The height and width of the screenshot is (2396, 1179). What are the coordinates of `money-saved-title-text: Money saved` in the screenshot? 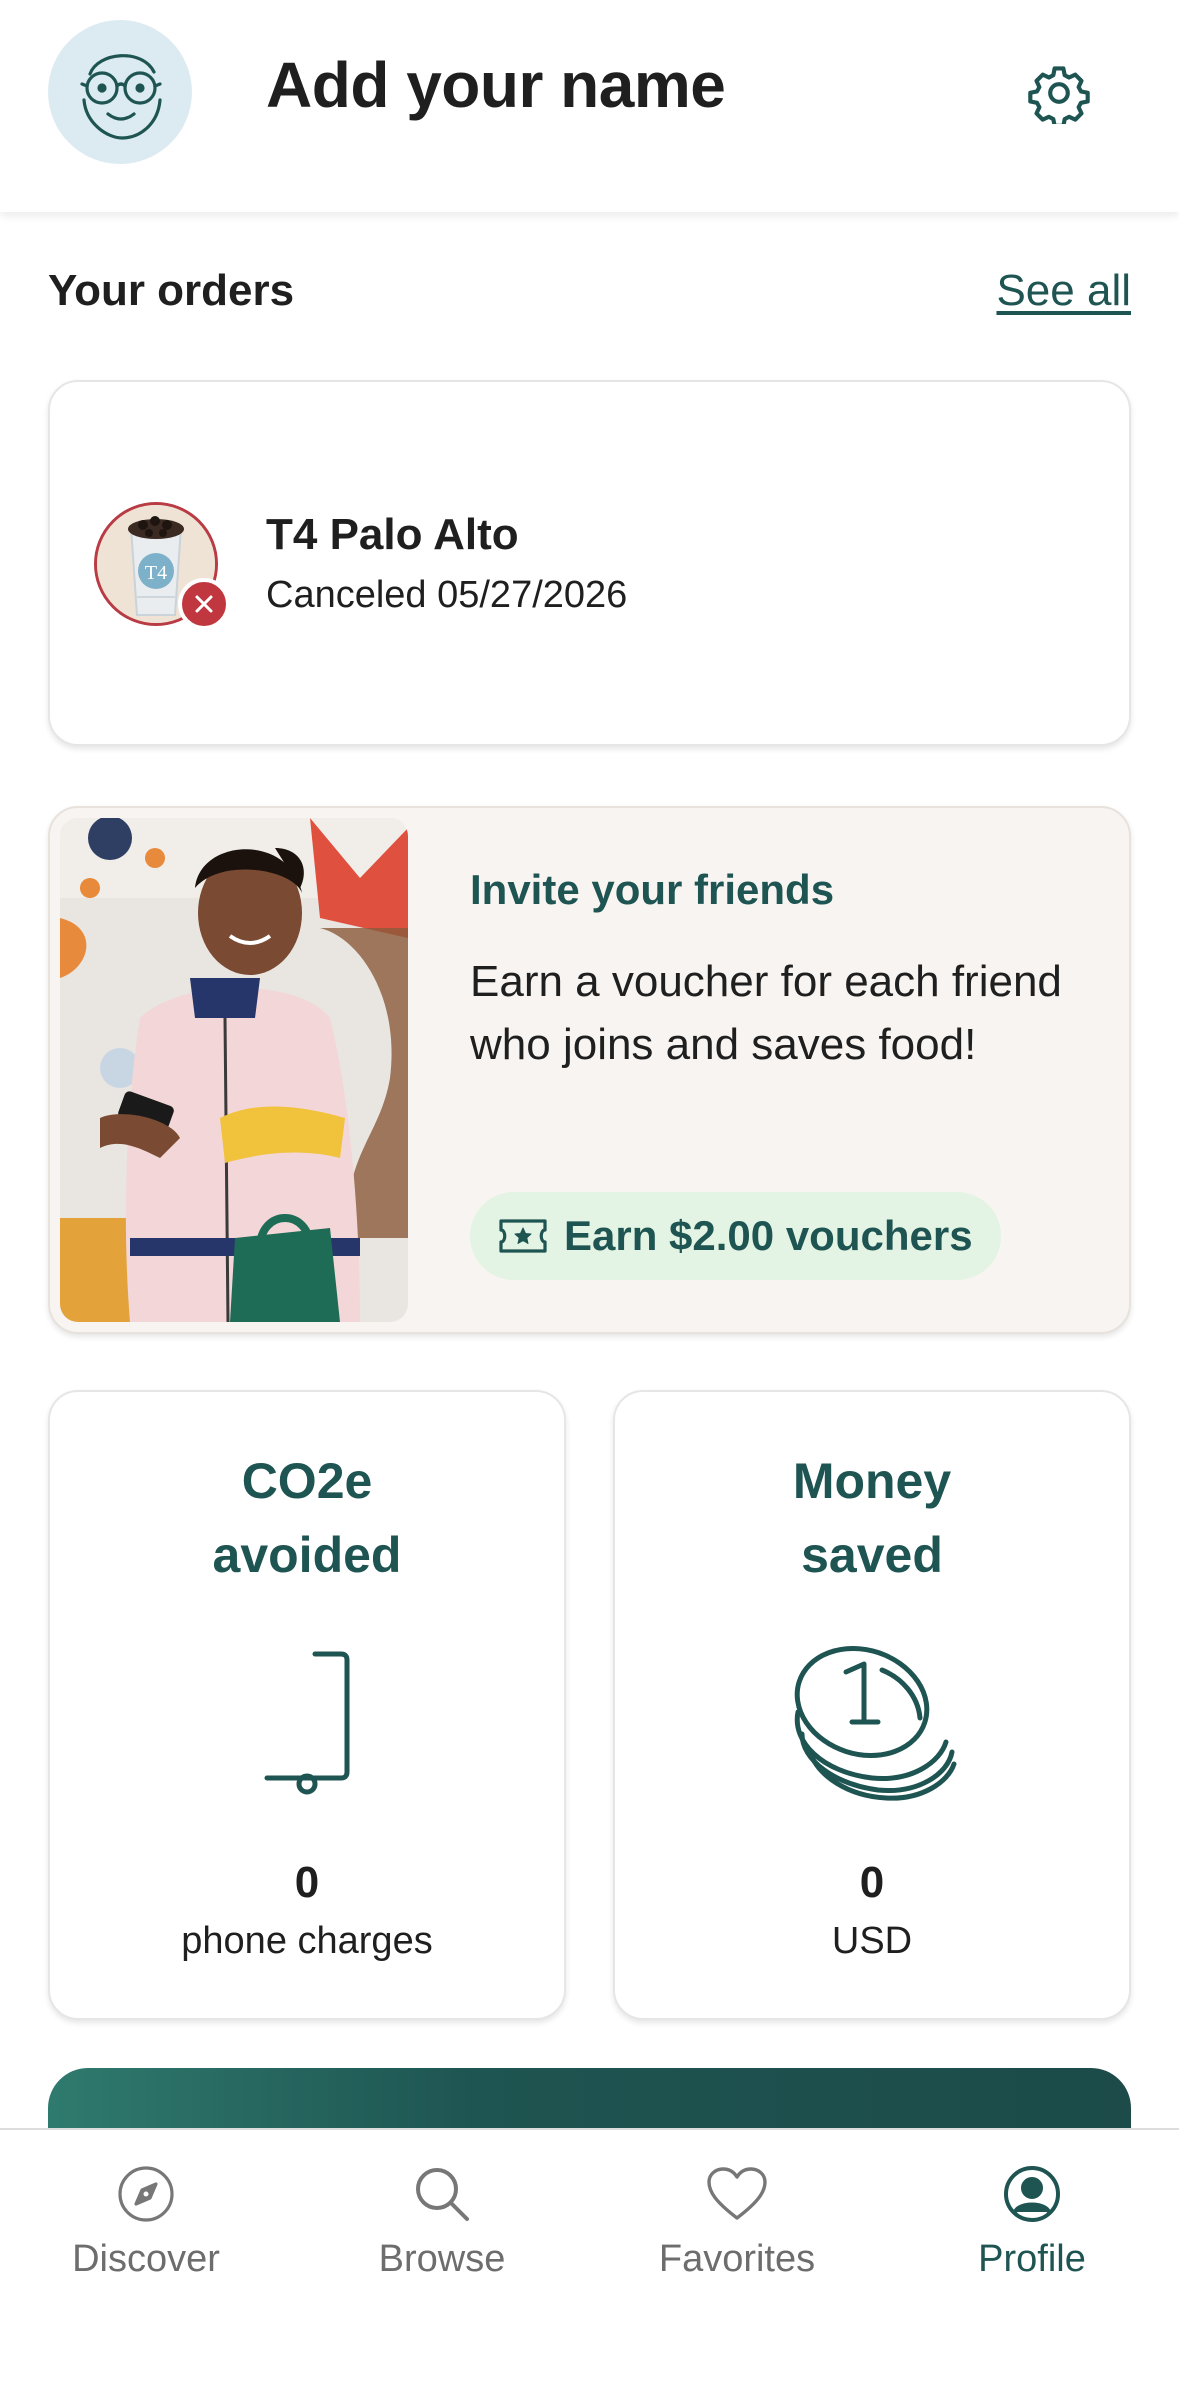 It's located at (872, 1518).